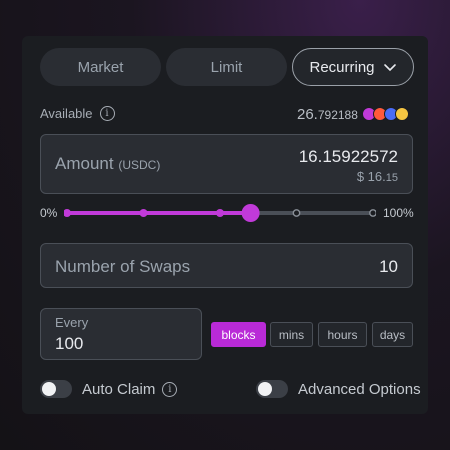  I want to click on percentage-slider, so click(220, 213).